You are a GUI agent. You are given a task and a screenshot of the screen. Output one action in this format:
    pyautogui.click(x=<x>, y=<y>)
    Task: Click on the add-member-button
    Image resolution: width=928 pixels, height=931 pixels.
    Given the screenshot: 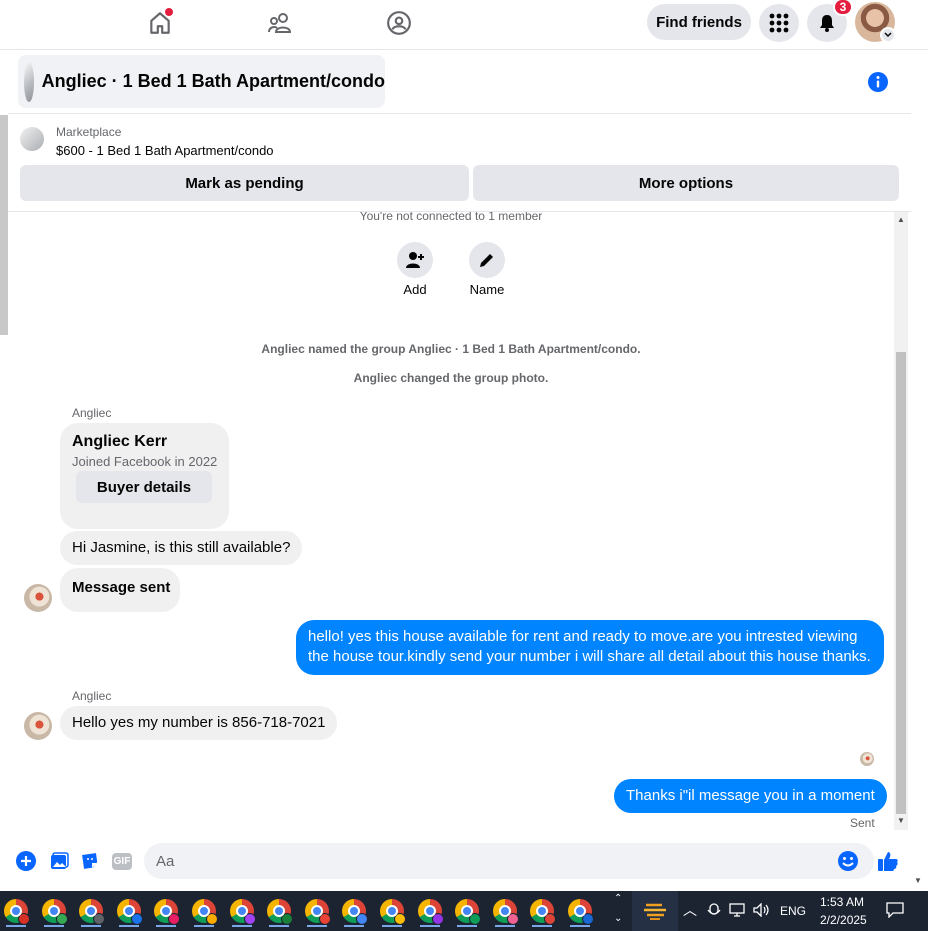 What is the action you would take?
    pyautogui.click(x=415, y=260)
    